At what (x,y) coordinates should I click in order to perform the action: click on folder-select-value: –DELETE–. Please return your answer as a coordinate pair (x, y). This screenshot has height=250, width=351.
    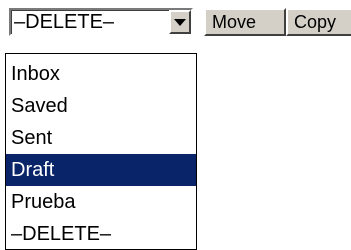
    Looking at the image, I should click on (64, 22).